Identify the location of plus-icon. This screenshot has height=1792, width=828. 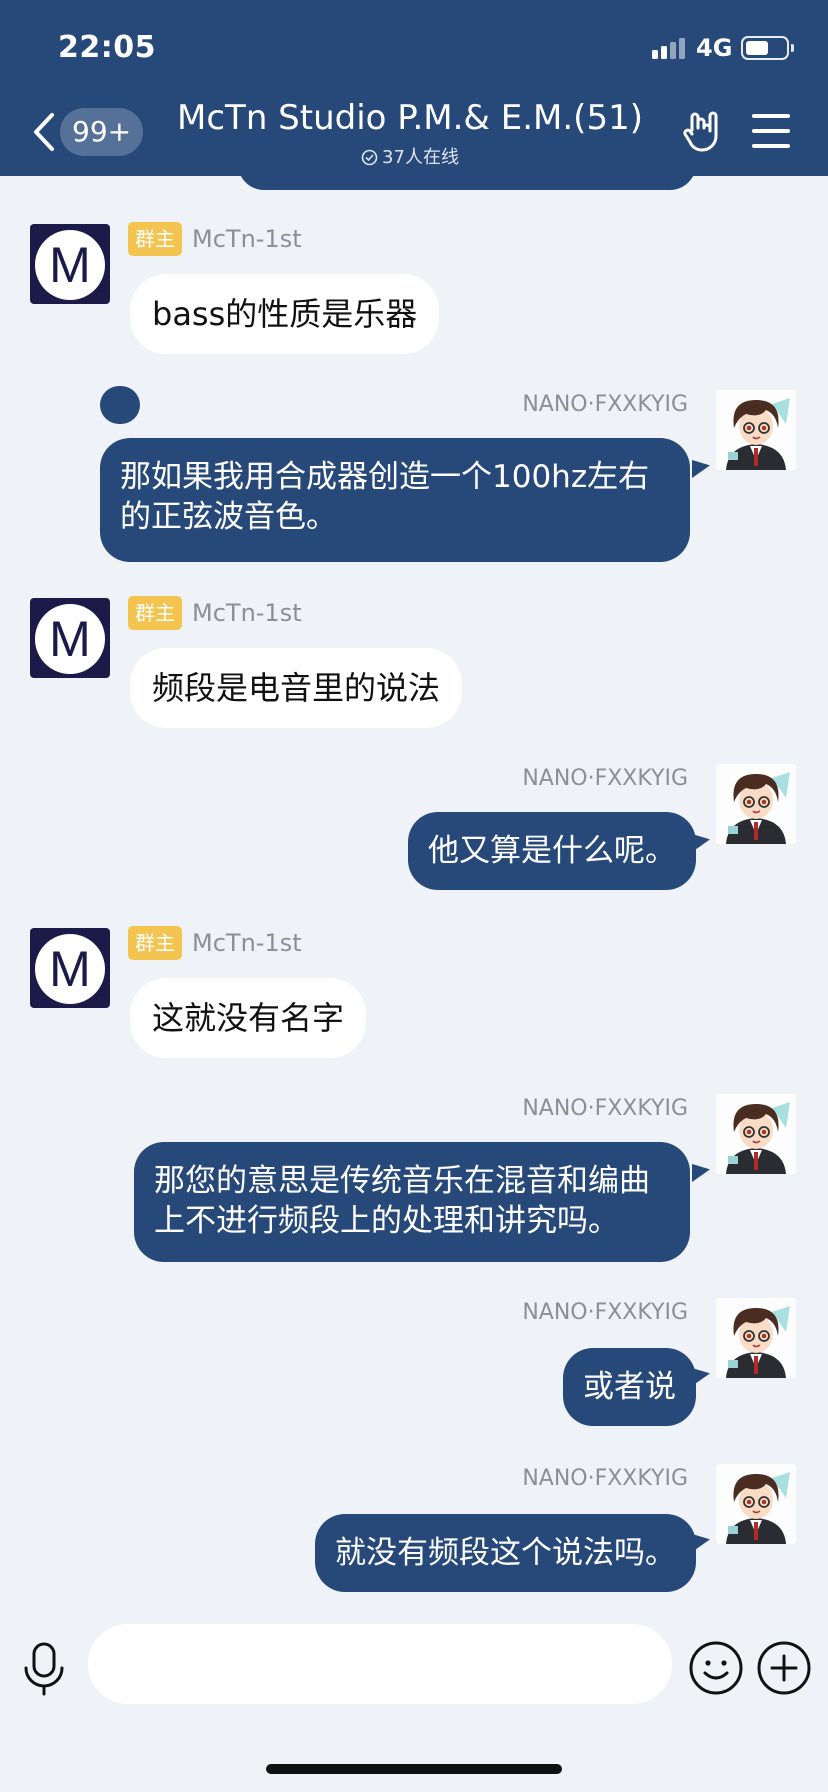
(784, 1668).